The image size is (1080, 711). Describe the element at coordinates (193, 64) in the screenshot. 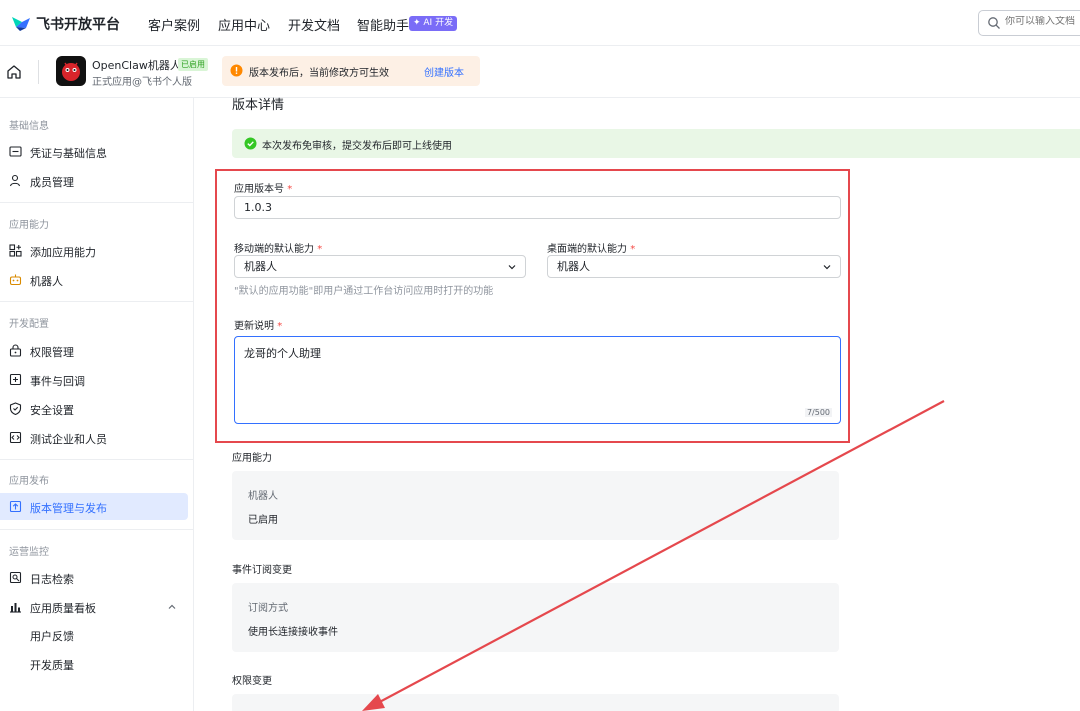

I see `status-badge: 已启用` at that location.